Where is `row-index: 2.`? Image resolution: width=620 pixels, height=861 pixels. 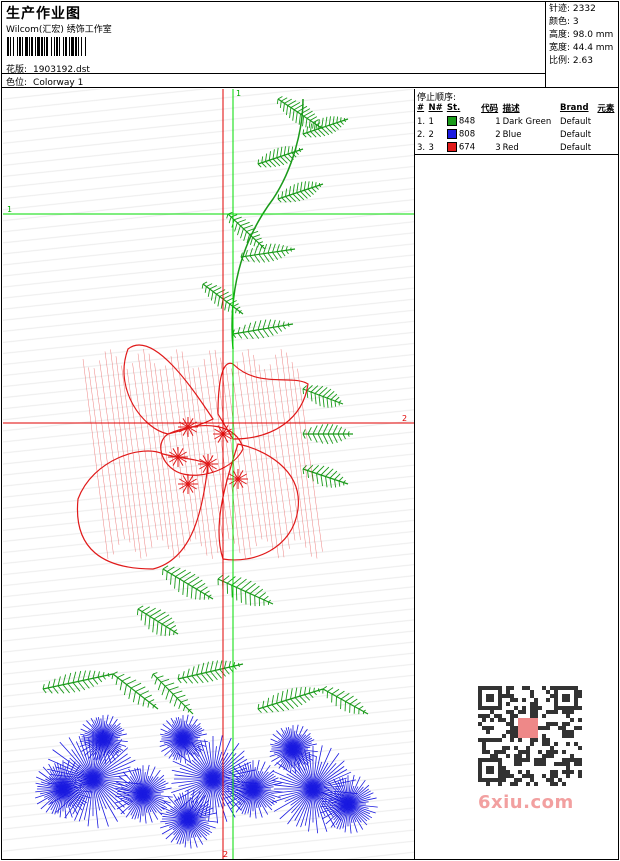 row-index: 2. is located at coordinates (421, 134).